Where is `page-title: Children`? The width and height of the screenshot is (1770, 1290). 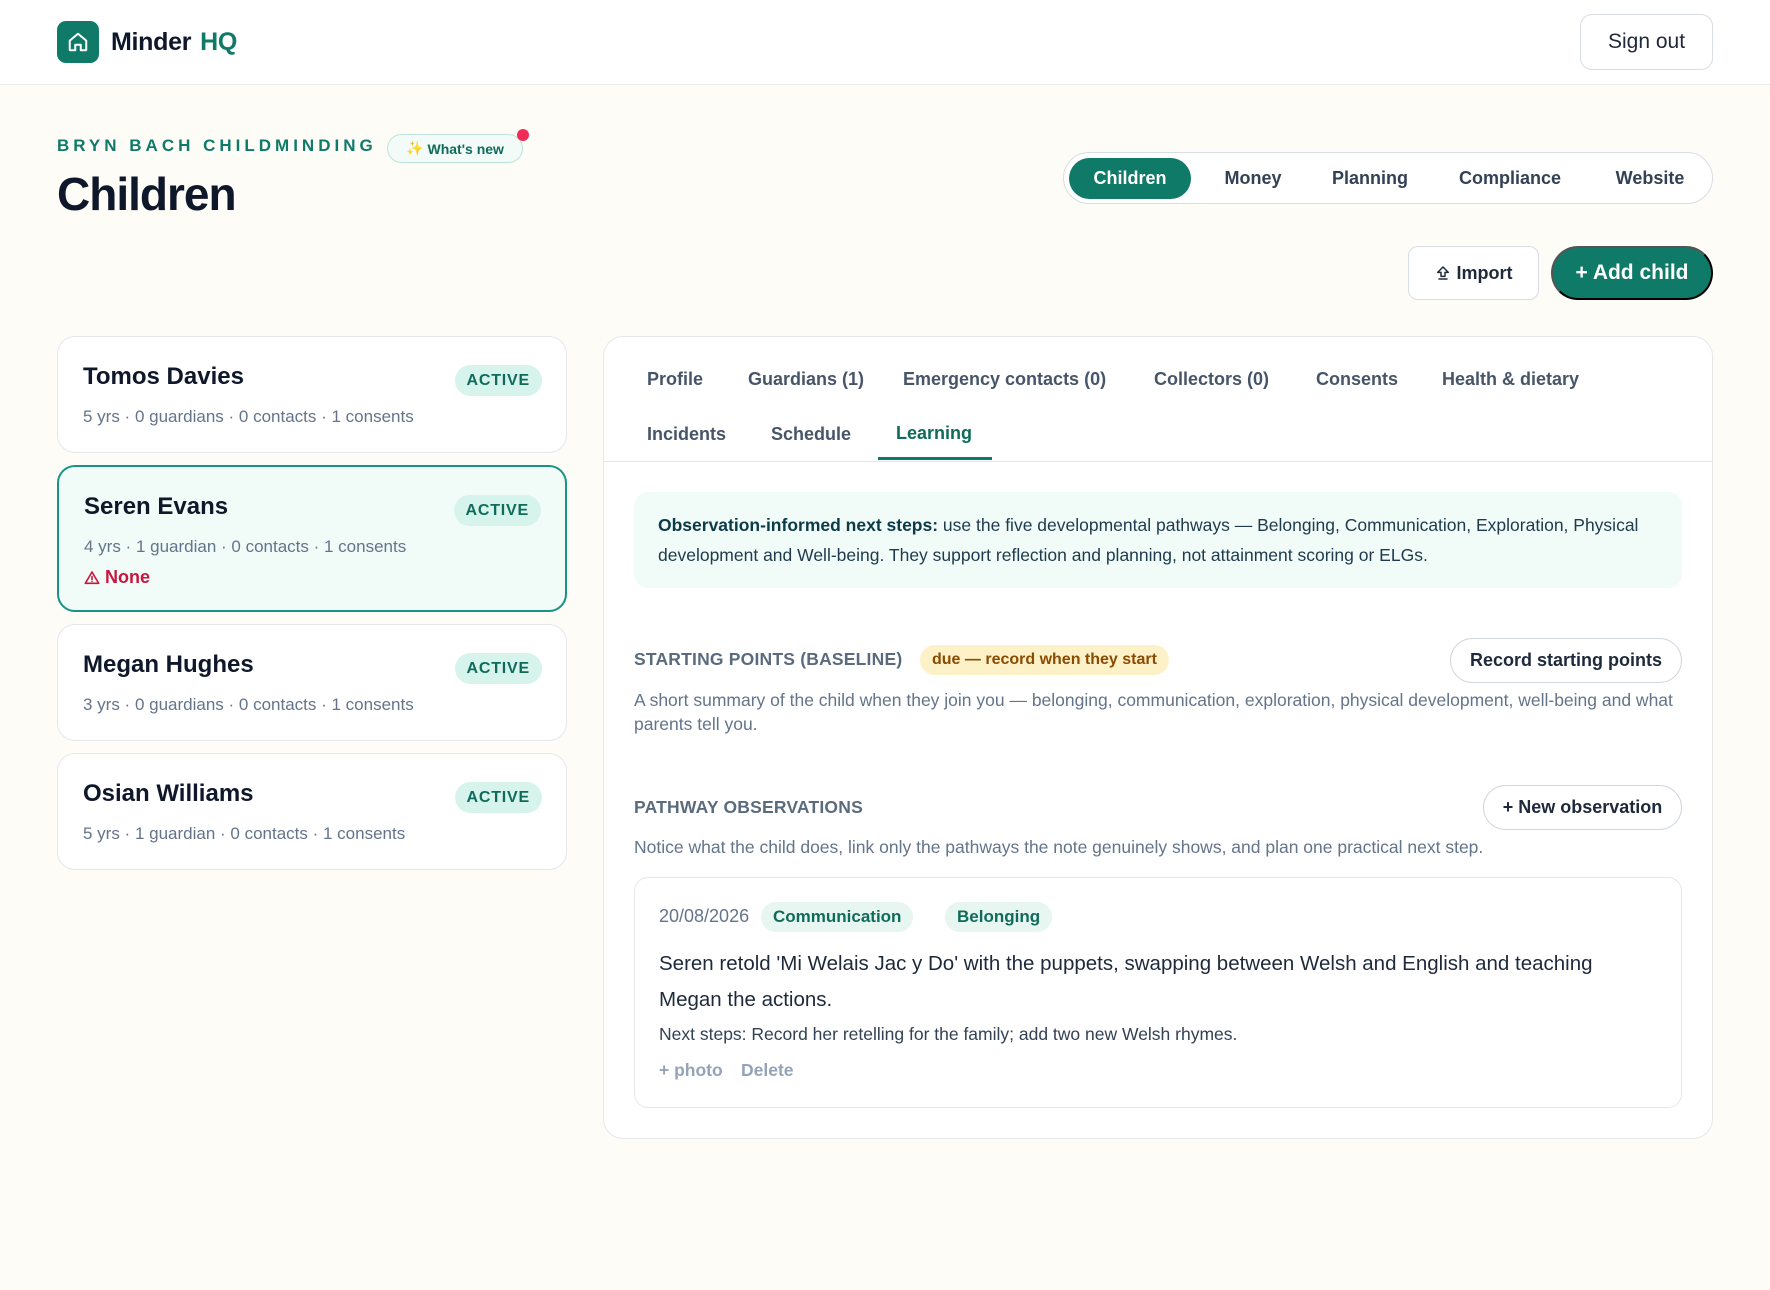 page-title: Children is located at coordinates (147, 194).